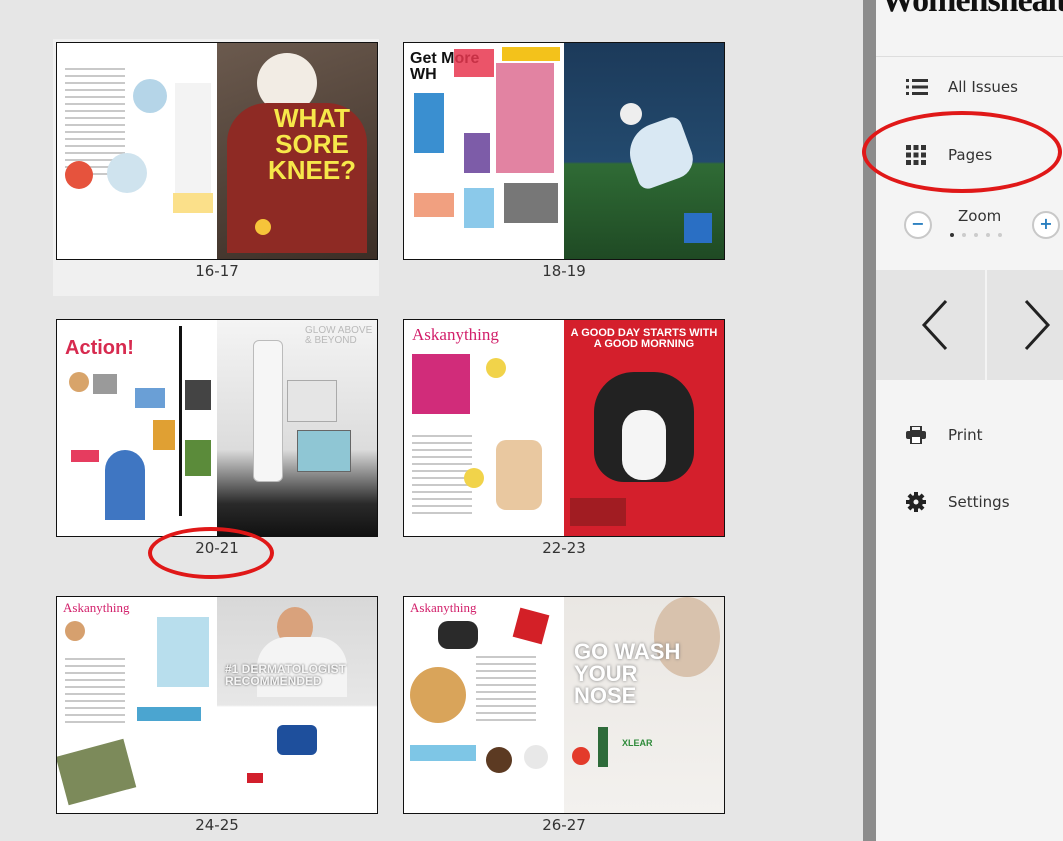  What do you see at coordinates (564, 825) in the screenshot?
I see `thumbnail-label: 26-27` at bounding box center [564, 825].